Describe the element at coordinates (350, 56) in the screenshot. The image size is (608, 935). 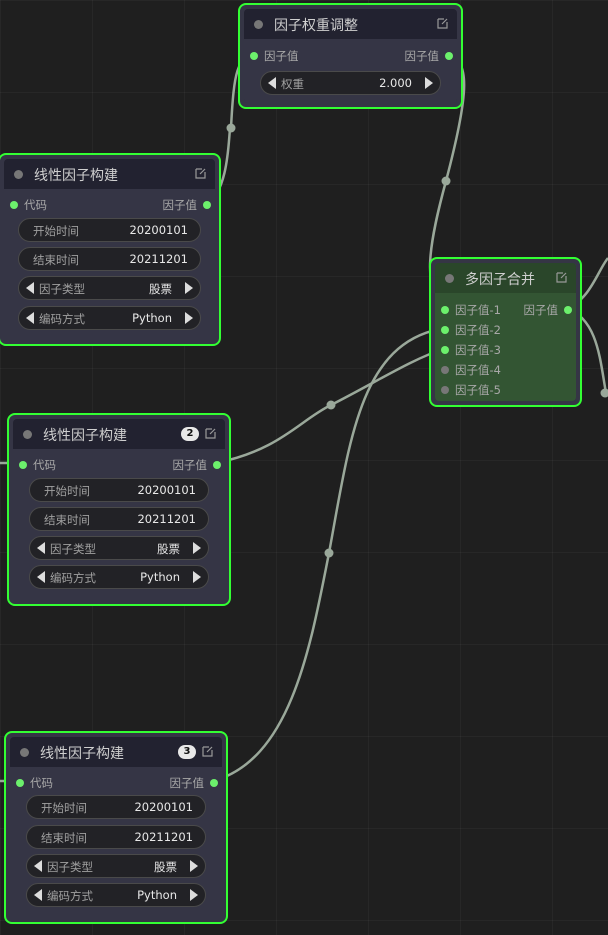
I see `weight-adjust-node: 因子权重调整 因子值 因子值 权重 2.000` at that location.